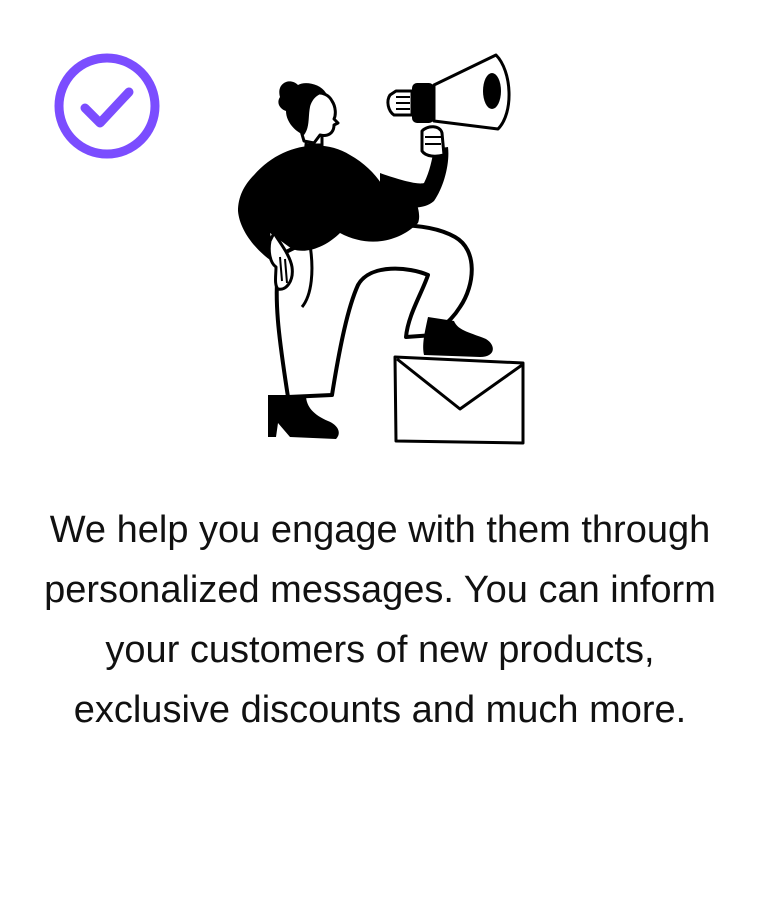 The width and height of the screenshot is (760, 900). Describe the element at coordinates (107, 106) in the screenshot. I see `check-circle-icon` at that location.